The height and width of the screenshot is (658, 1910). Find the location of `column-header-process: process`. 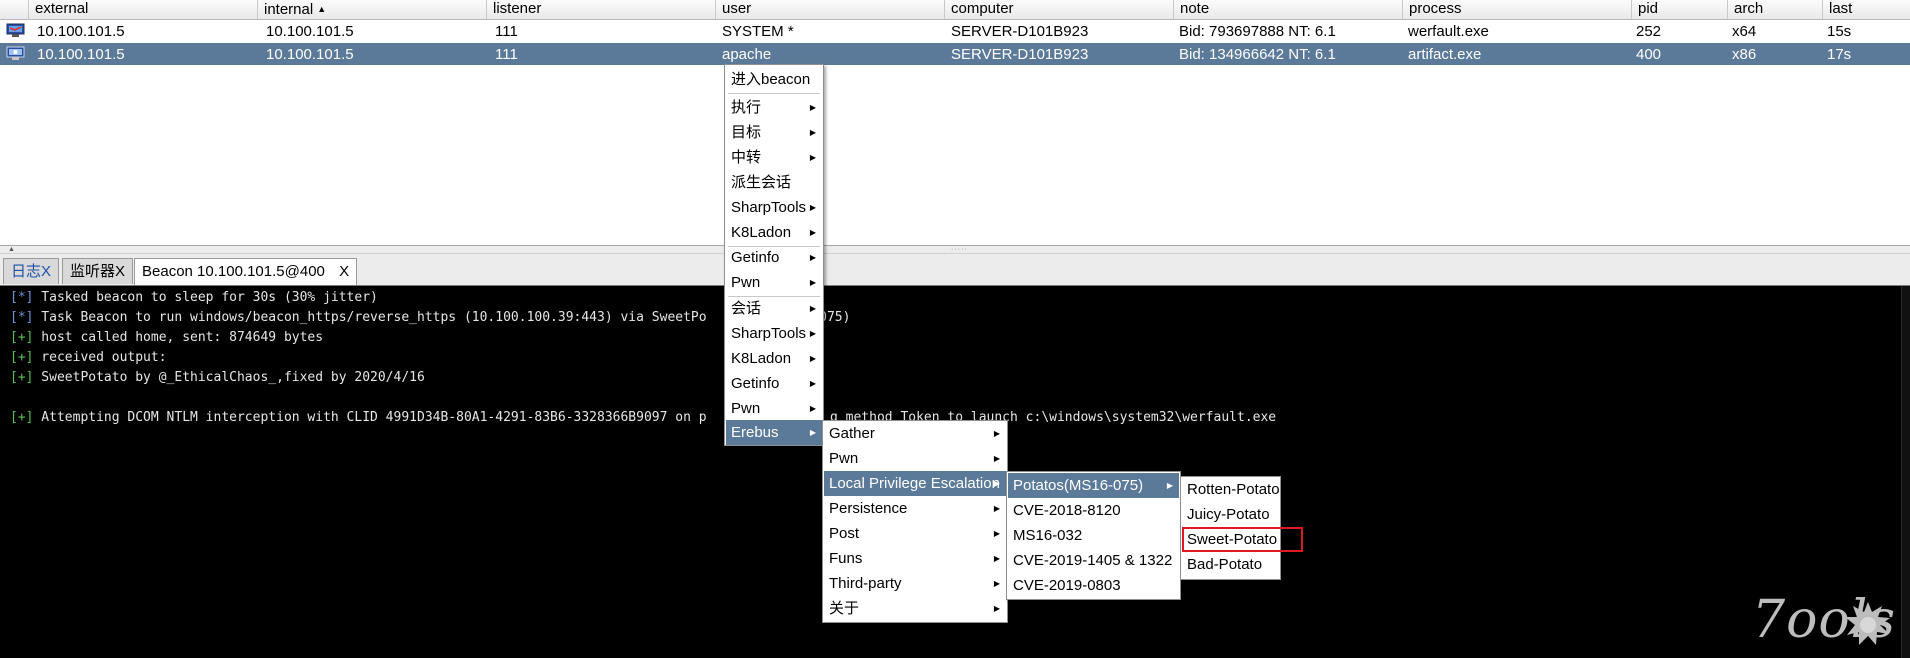

column-header-process: process is located at coordinates (1517, 9).